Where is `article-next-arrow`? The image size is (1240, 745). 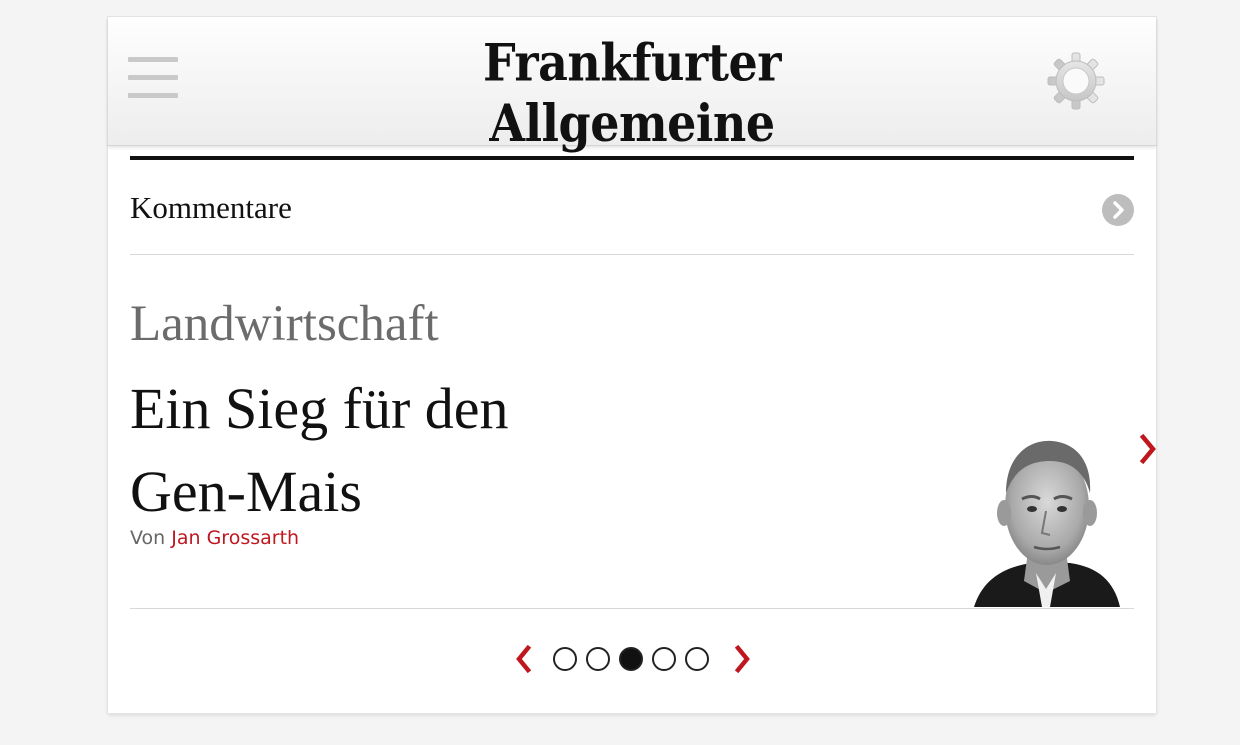
article-next-arrow is located at coordinates (1149, 451).